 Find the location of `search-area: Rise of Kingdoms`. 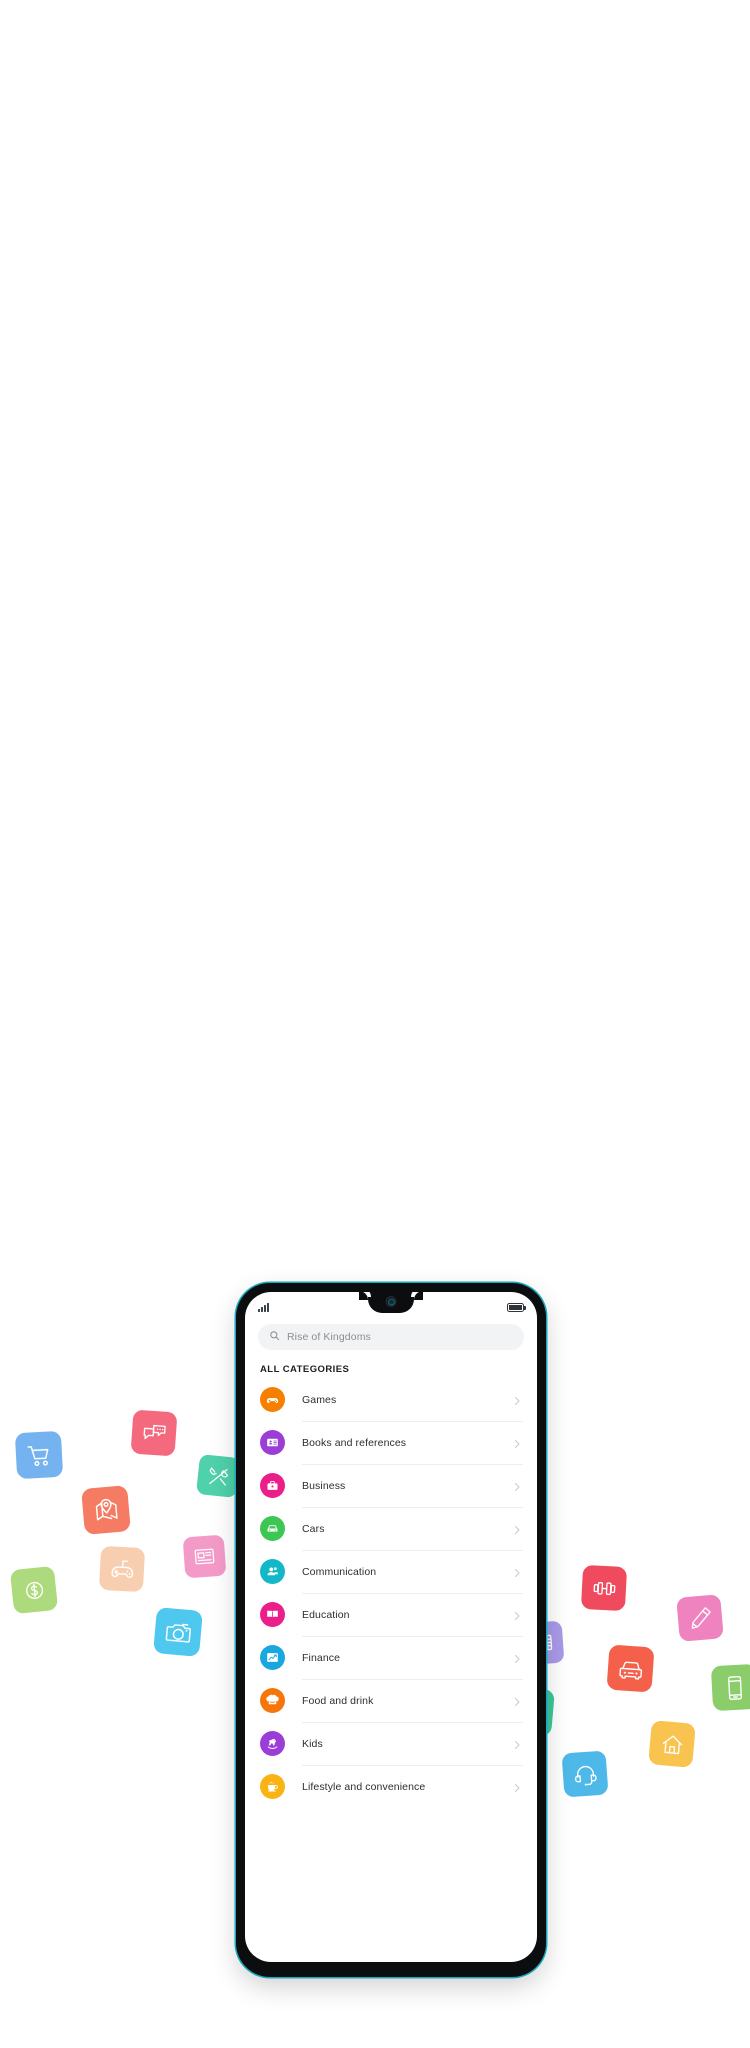

search-area: Rise of Kingdoms is located at coordinates (391, 1334).